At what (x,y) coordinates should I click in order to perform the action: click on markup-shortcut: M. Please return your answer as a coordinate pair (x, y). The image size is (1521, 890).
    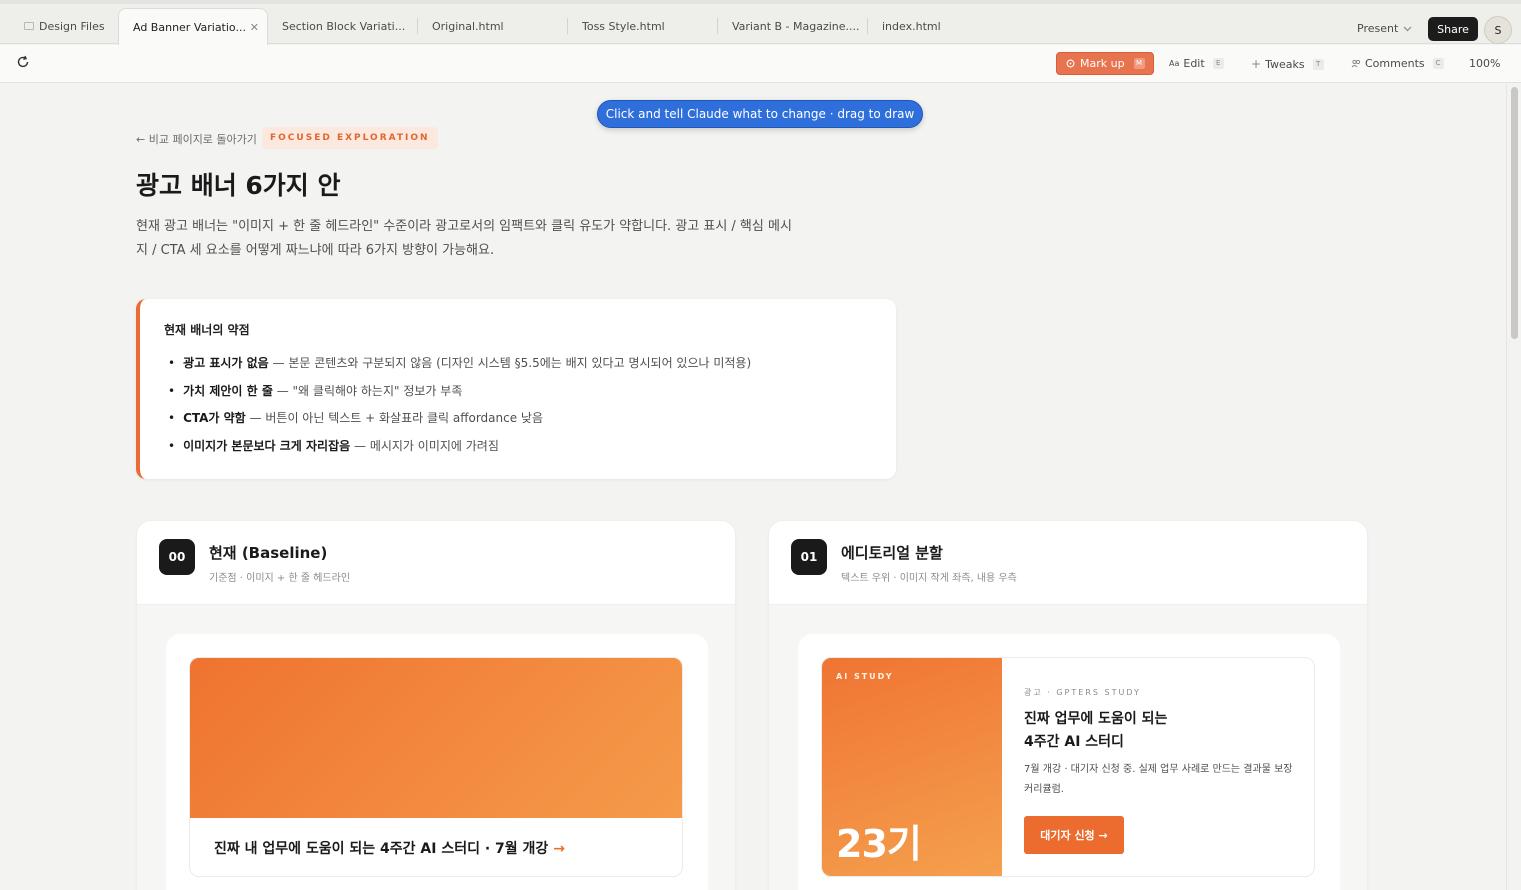
    Looking at the image, I should click on (1139, 63).